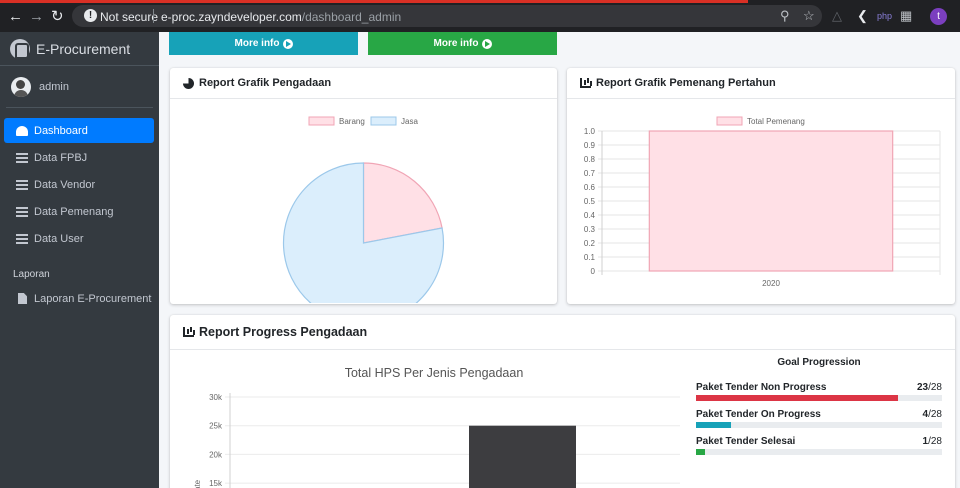  What do you see at coordinates (231, 17) in the screenshot?
I see `url-host: e-proc.zayndeveloper.com` at bounding box center [231, 17].